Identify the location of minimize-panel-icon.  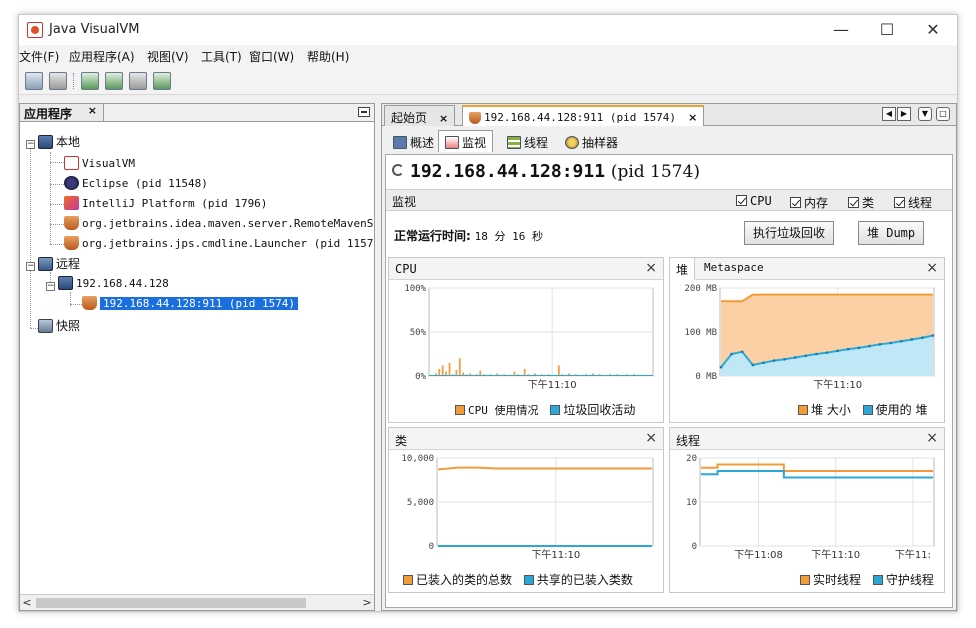
(364, 112).